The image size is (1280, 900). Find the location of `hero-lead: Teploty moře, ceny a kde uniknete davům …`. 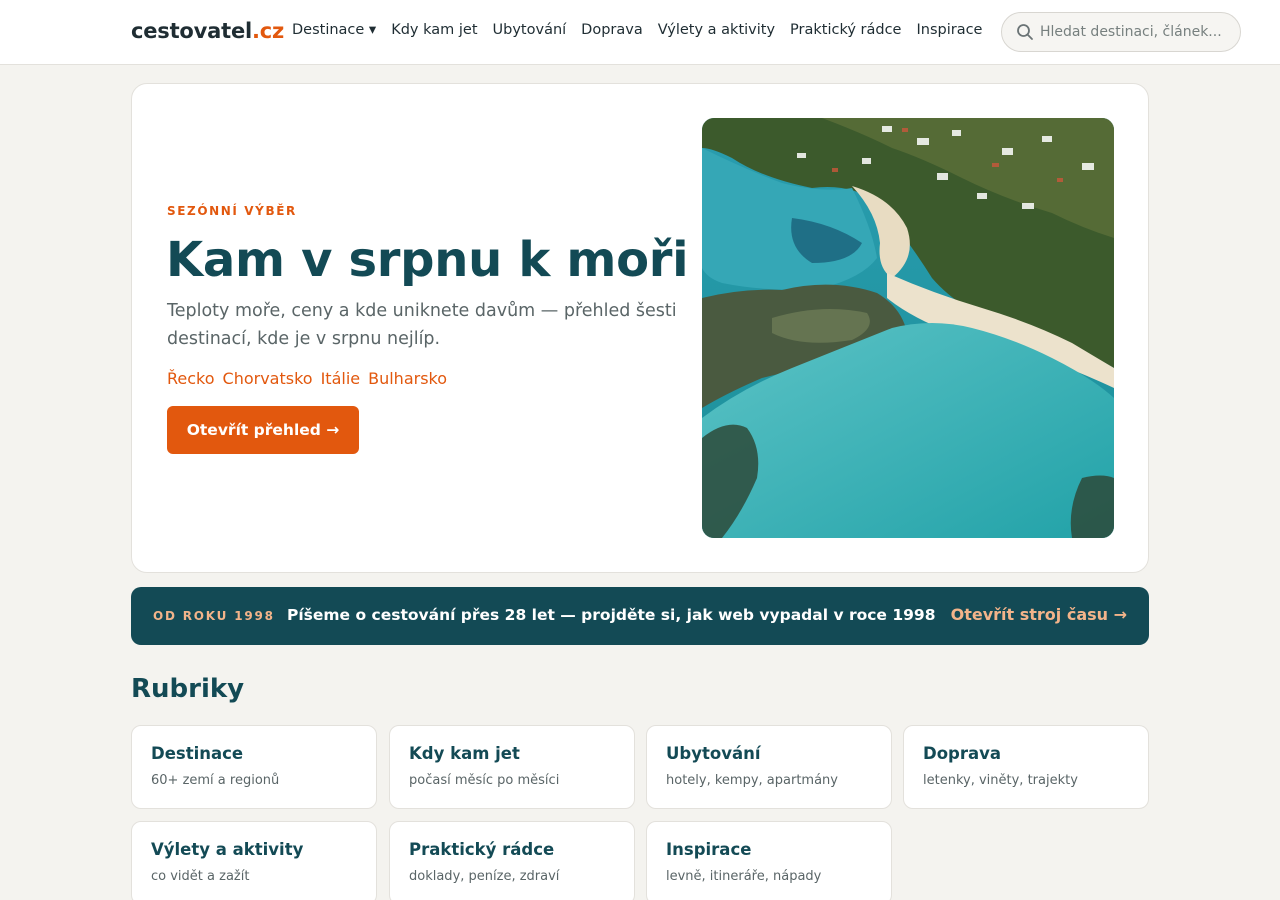

hero-lead: Teploty moře, ceny a kde uniknete davům … is located at coordinates (422, 325).